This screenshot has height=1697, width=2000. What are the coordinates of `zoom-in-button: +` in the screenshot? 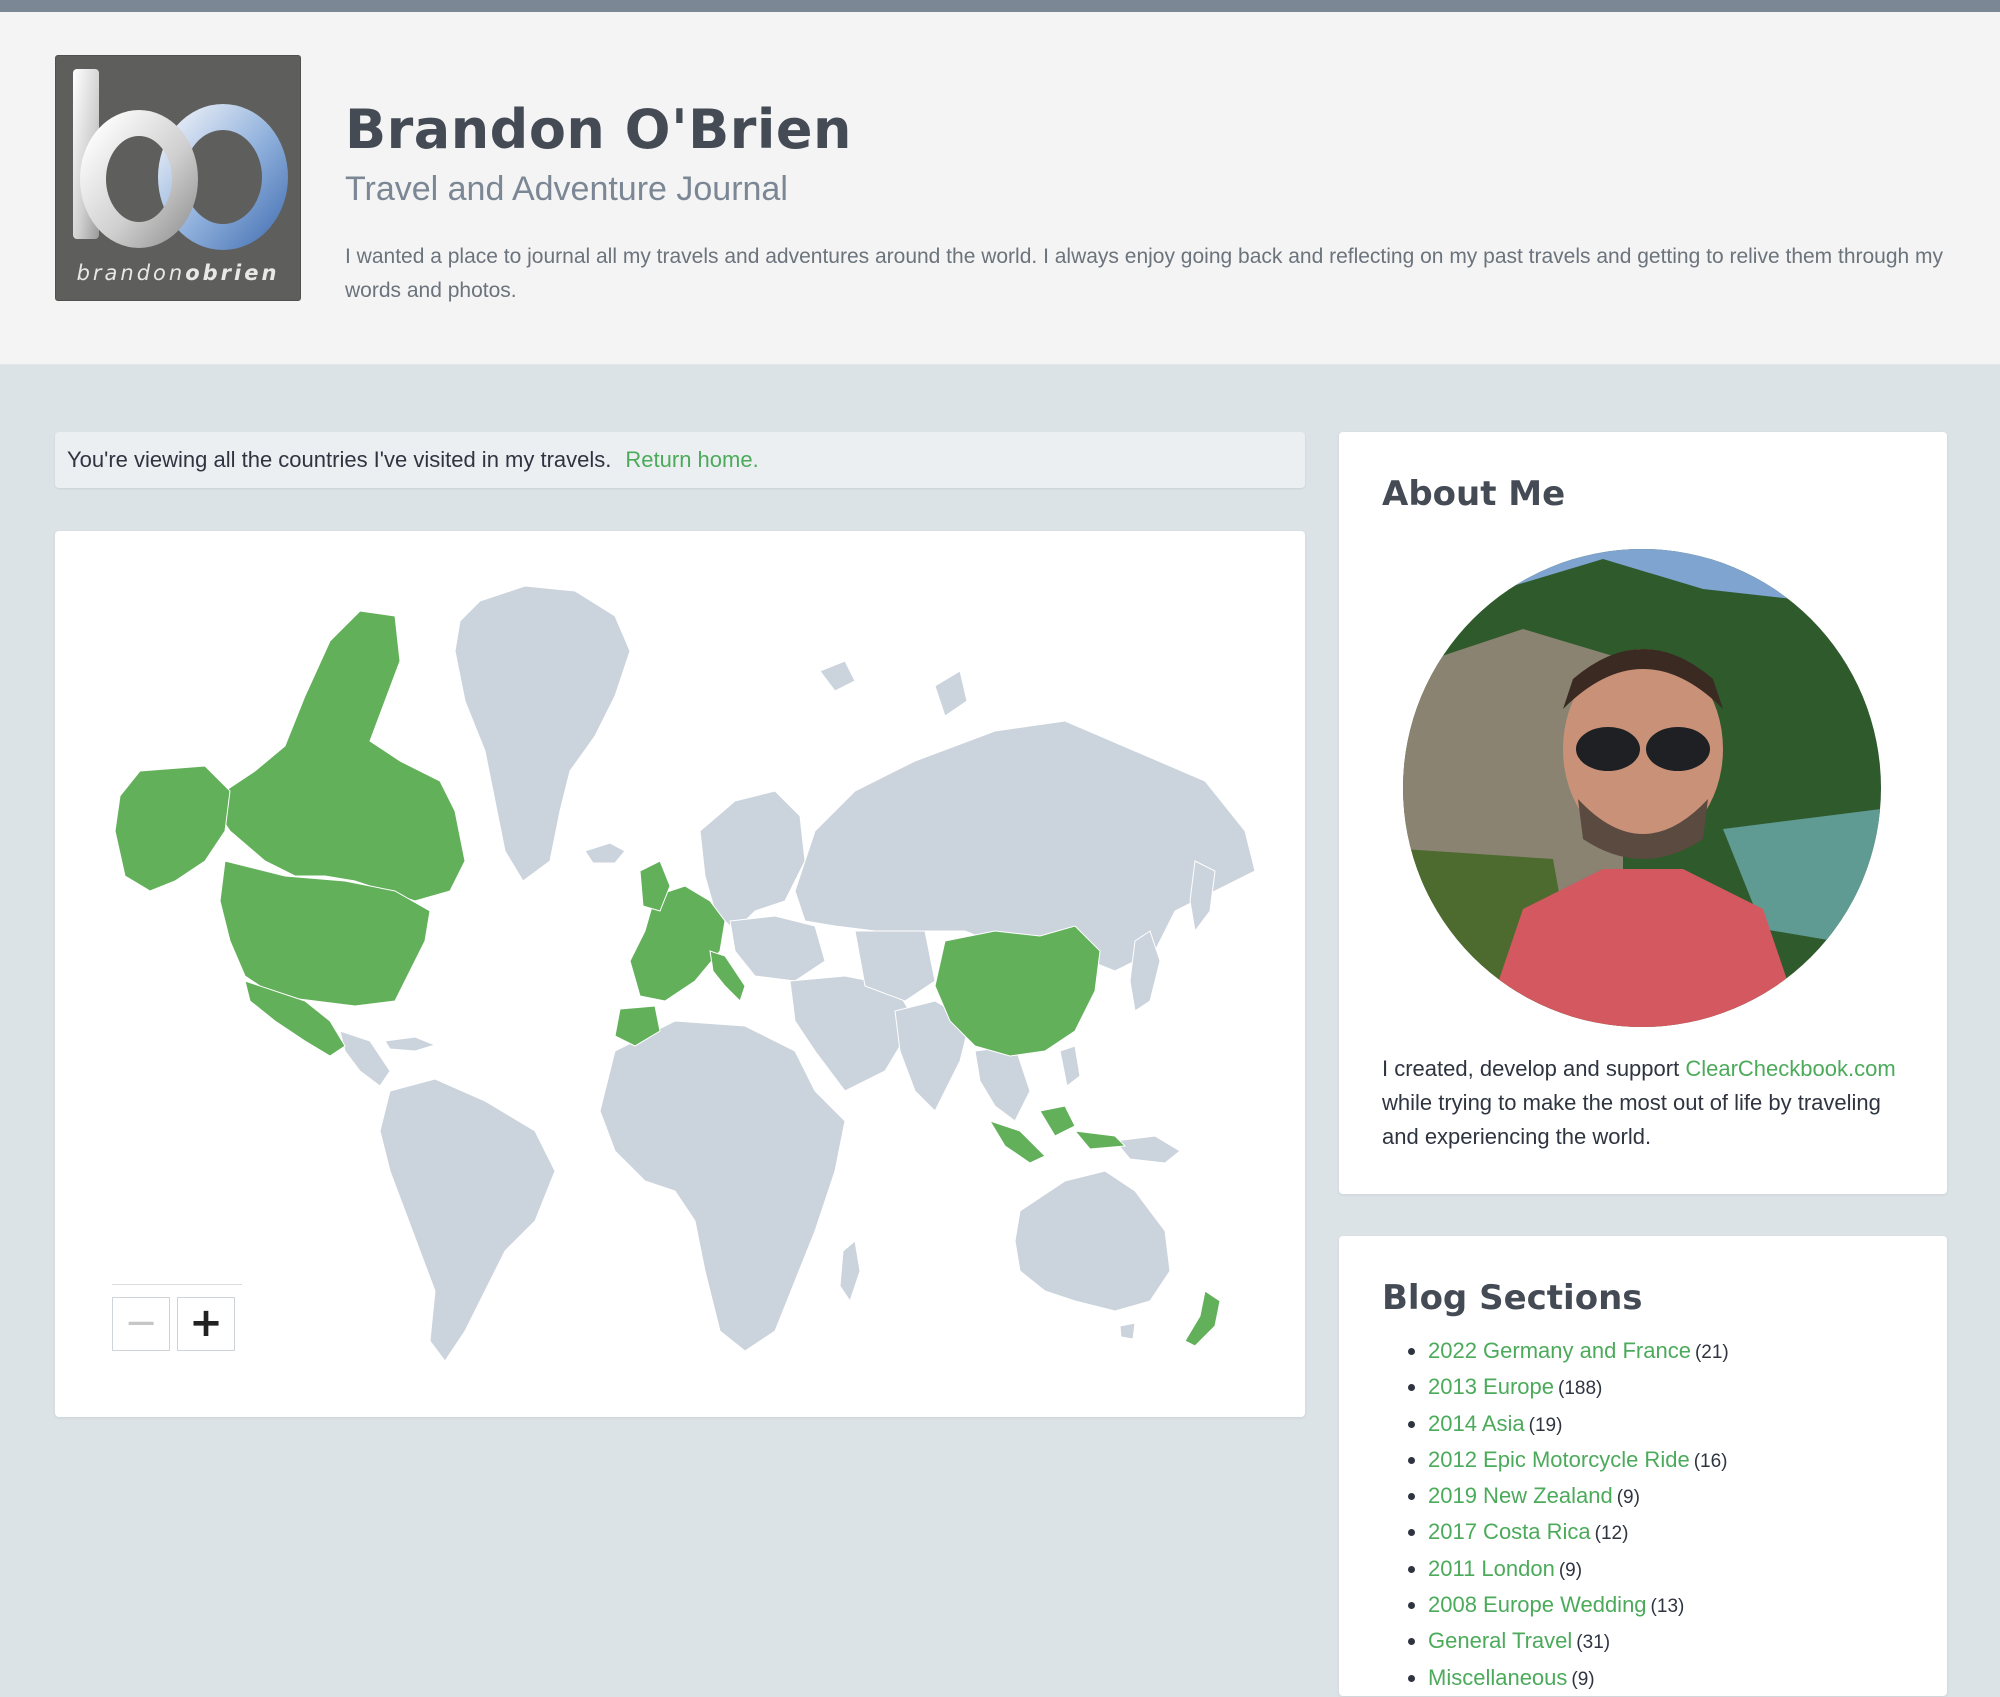 It's located at (206, 1324).